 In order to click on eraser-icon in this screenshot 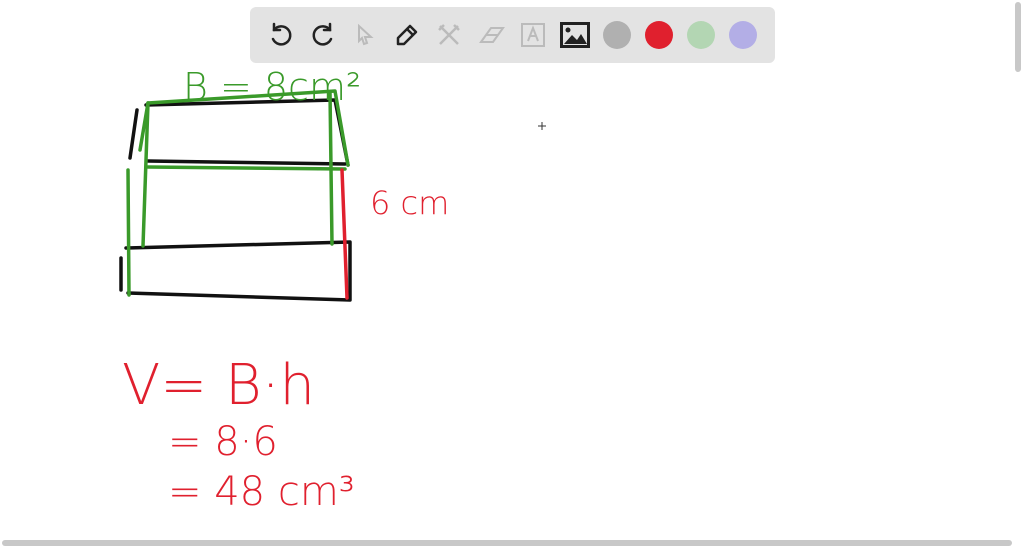, I will do `click(492, 35)`.